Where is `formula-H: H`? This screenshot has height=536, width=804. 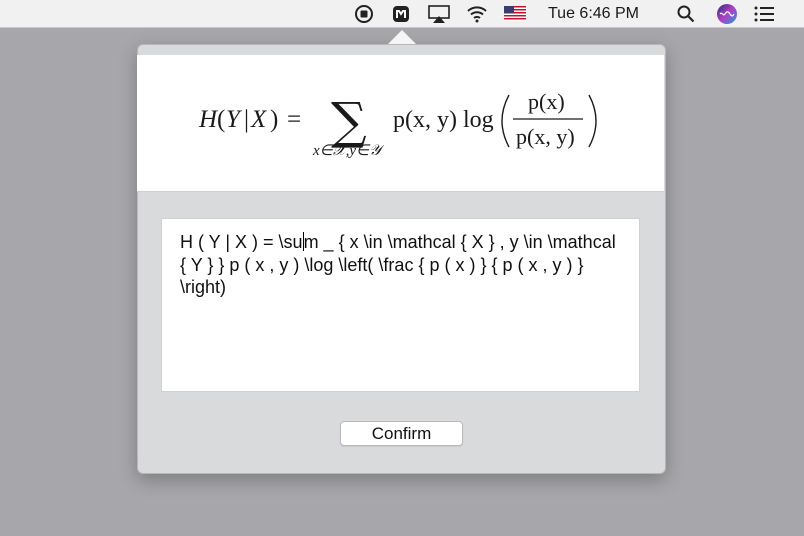 formula-H: H is located at coordinates (208, 119).